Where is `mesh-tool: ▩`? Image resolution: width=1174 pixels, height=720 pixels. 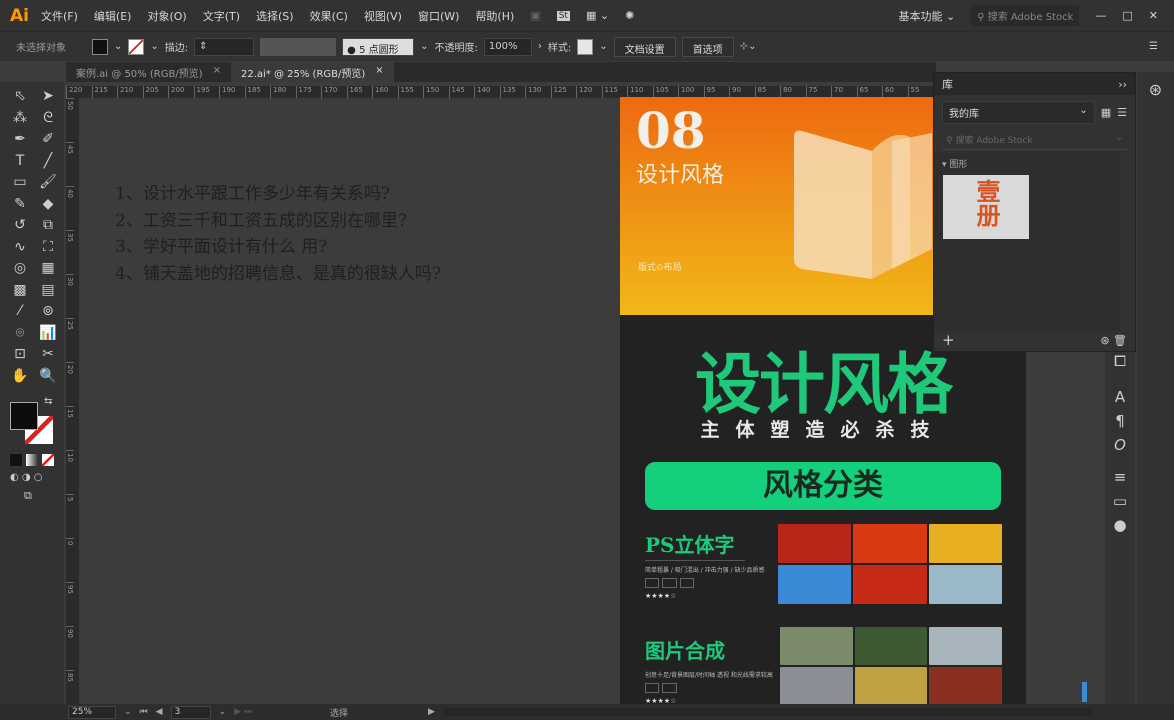
mesh-tool: ▩ is located at coordinates (20, 290).